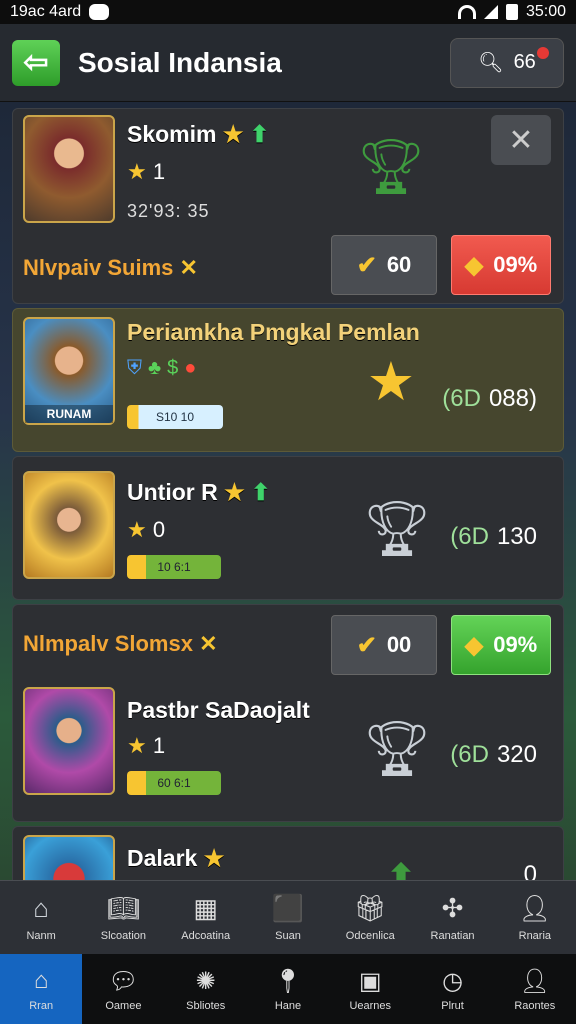  What do you see at coordinates (384, 645) in the screenshot?
I see `accept-button: ✔ 00` at bounding box center [384, 645].